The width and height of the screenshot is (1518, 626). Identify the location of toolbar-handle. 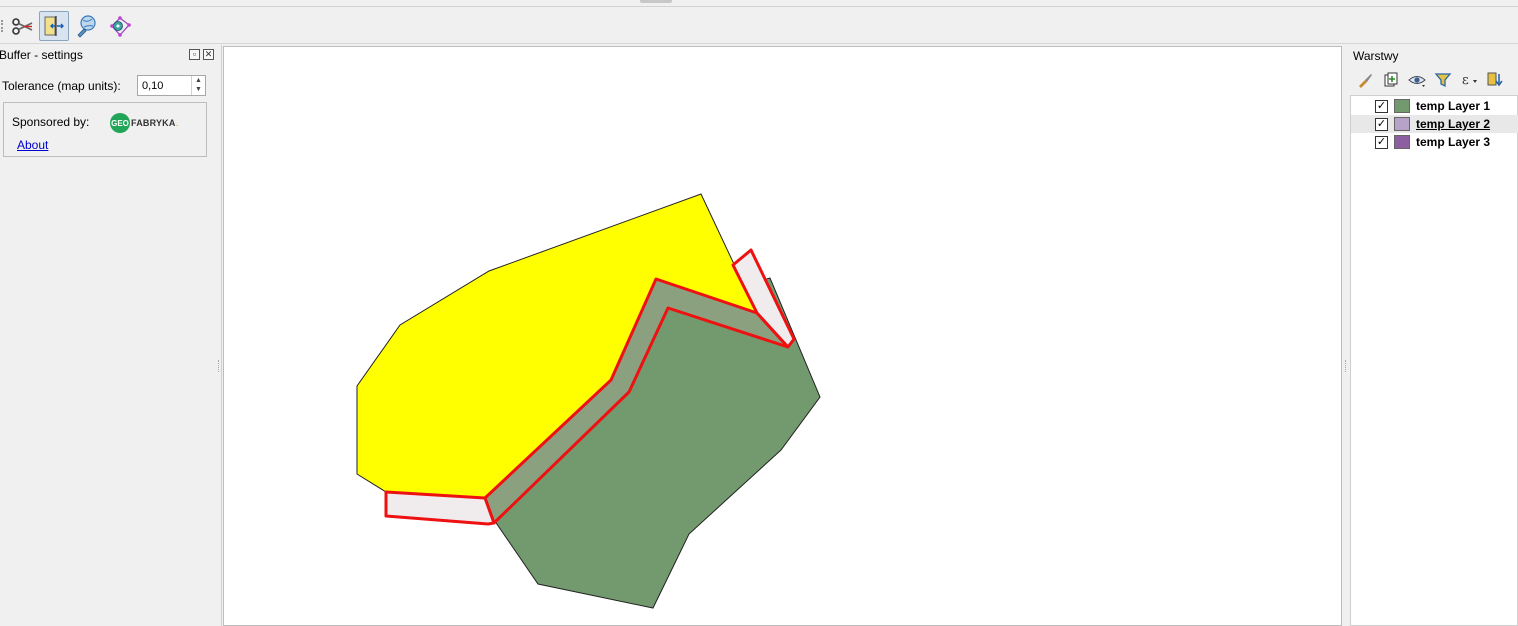
(2, 26).